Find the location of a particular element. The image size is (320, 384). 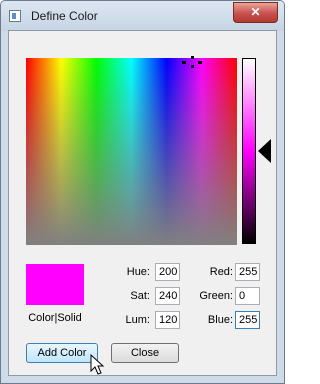

title-bar: Define Color ✕ is located at coordinates (142, 16).